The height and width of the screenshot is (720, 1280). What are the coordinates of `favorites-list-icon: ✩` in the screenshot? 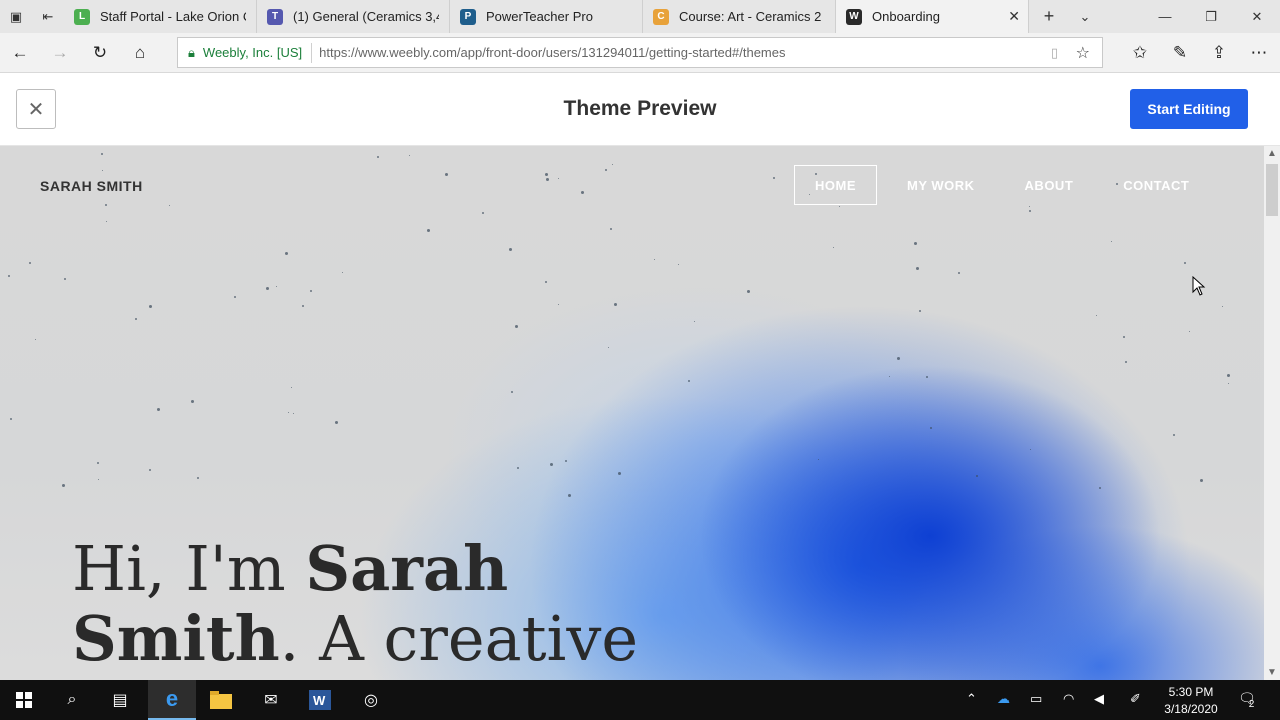 It's located at (1140, 53).